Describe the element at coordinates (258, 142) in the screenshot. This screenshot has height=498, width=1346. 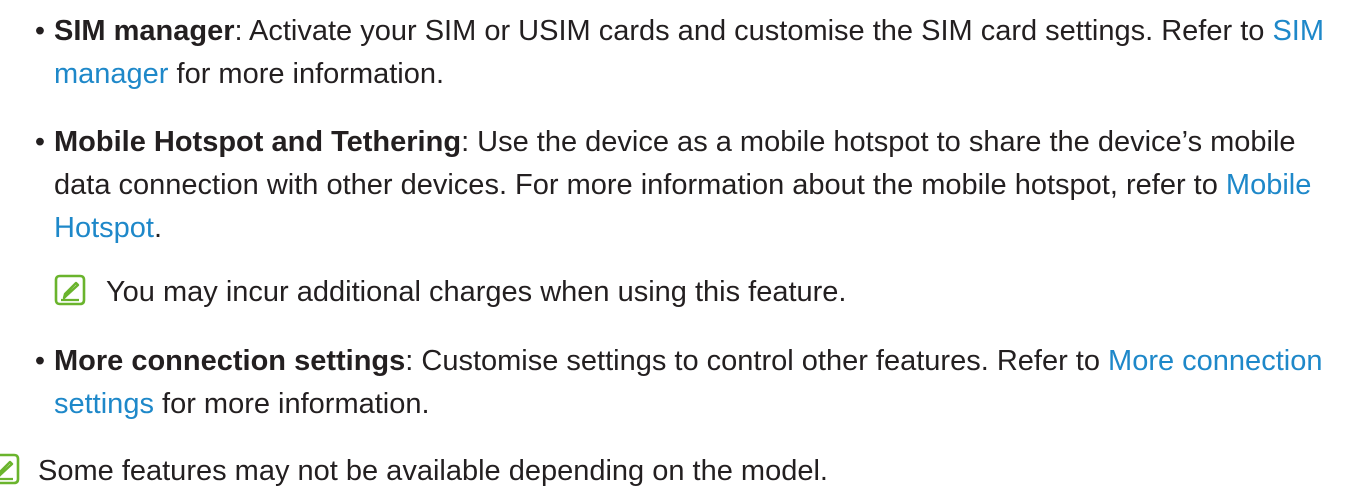
I see `term-mobile-hotspot-tethering: Mobile Hotspot and Tethering` at that location.